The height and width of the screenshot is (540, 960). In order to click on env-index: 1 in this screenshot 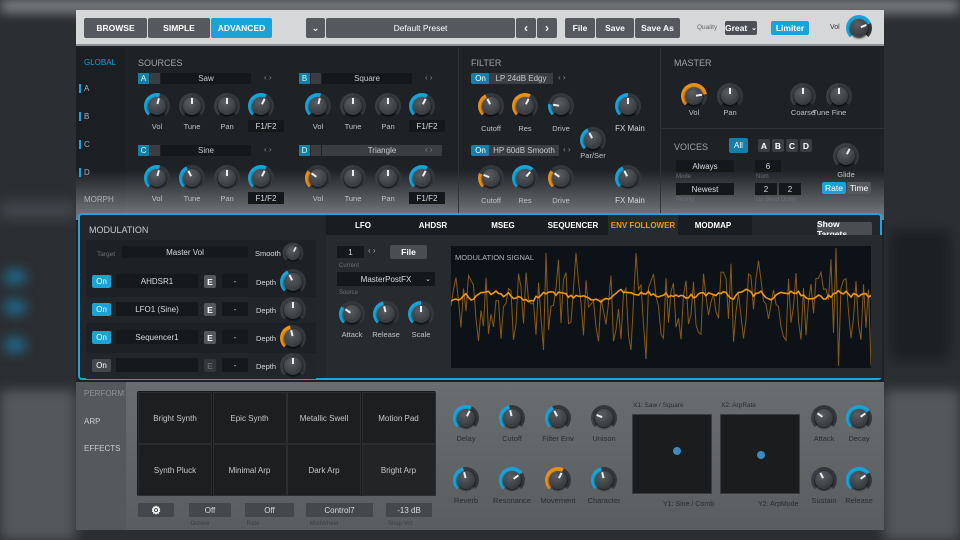, I will do `click(350, 252)`.